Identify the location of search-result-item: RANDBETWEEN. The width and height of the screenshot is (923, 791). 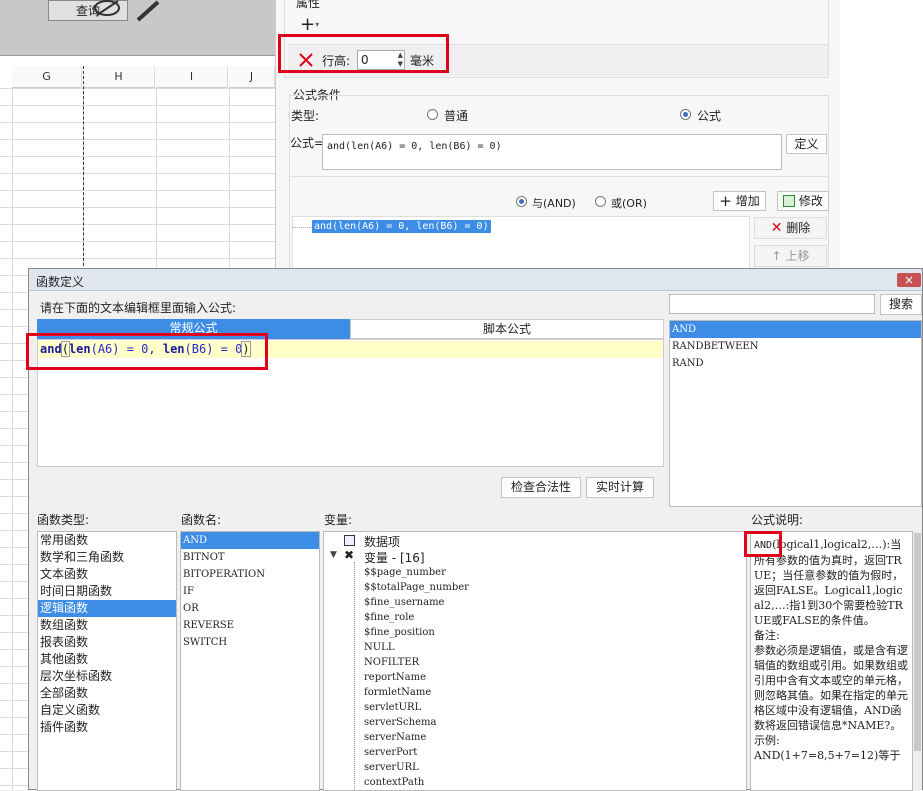
(795, 346).